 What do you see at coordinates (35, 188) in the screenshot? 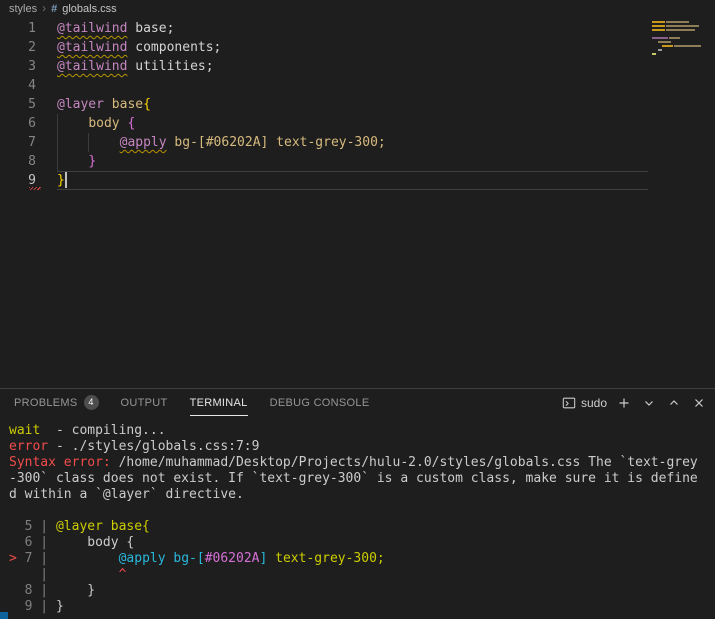
I see `error-squiggle` at bounding box center [35, 188].